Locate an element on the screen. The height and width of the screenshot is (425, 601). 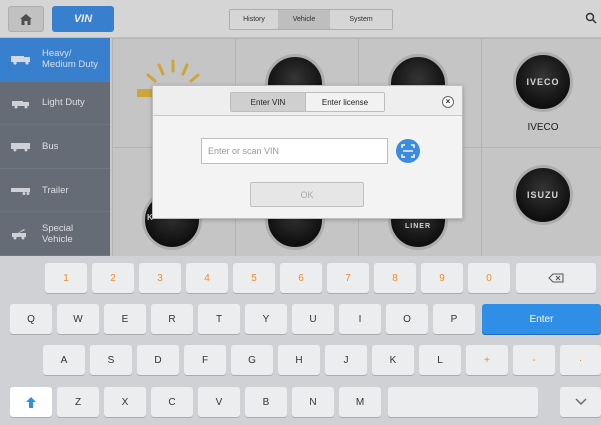
key-label: · is located at coordinates (580, 360).